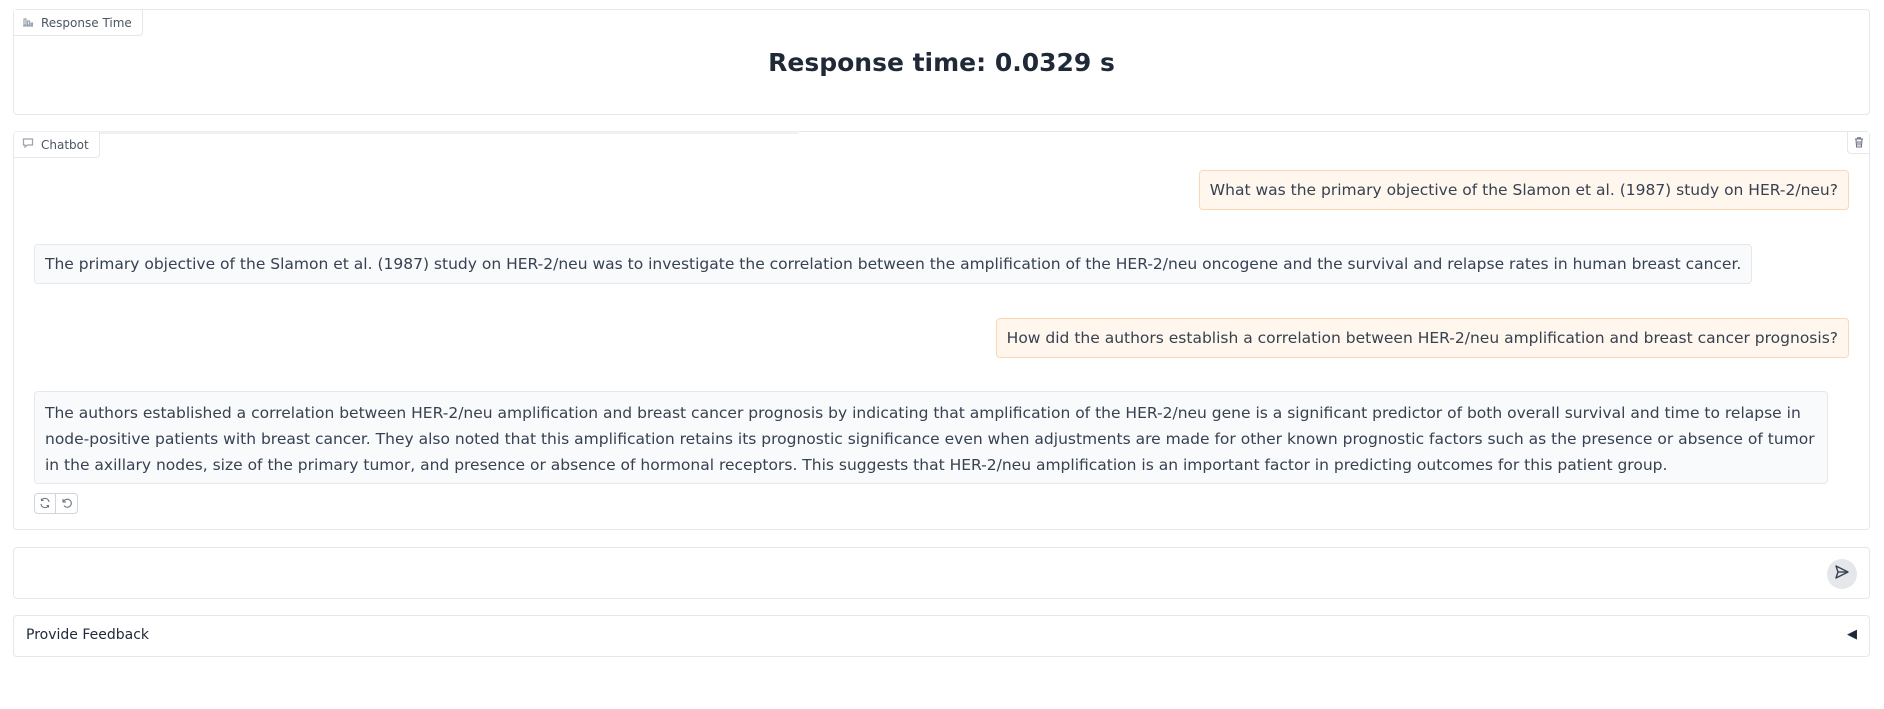  I want to click on response-time-panel: Response Time Response time: 0.0329 s, so click(941, 62).